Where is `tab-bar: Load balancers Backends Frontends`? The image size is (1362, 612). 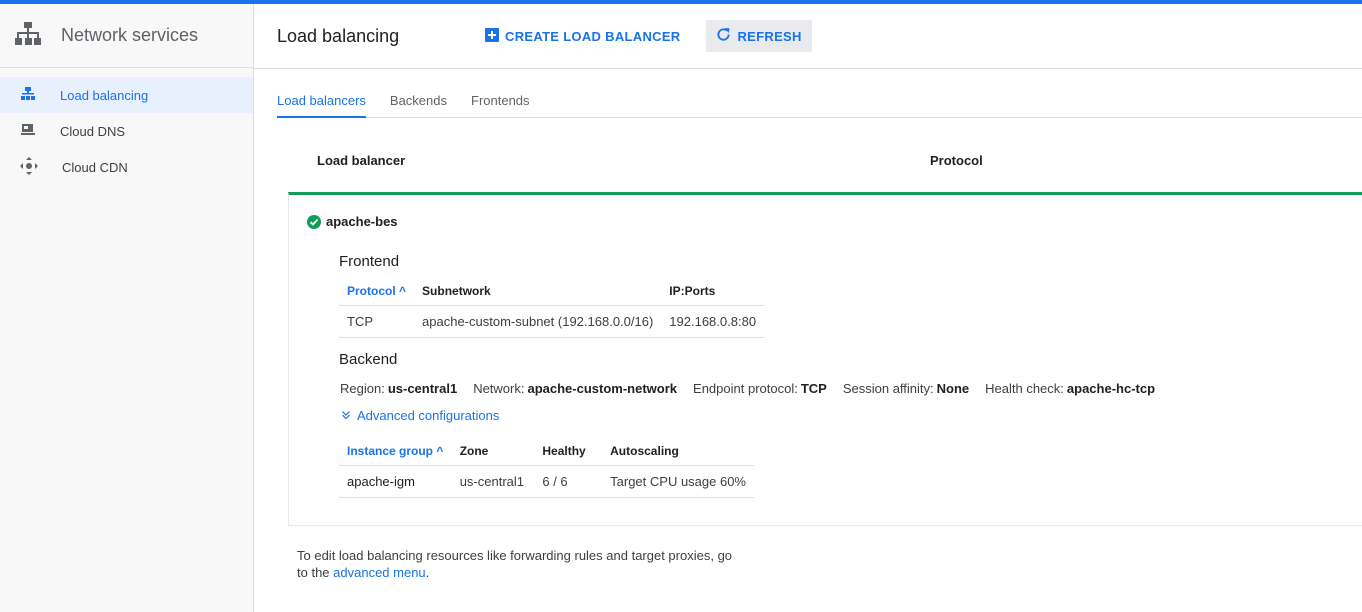
tab-bar: Load balancers Backends Frontends is located at coordinates (819, 101).